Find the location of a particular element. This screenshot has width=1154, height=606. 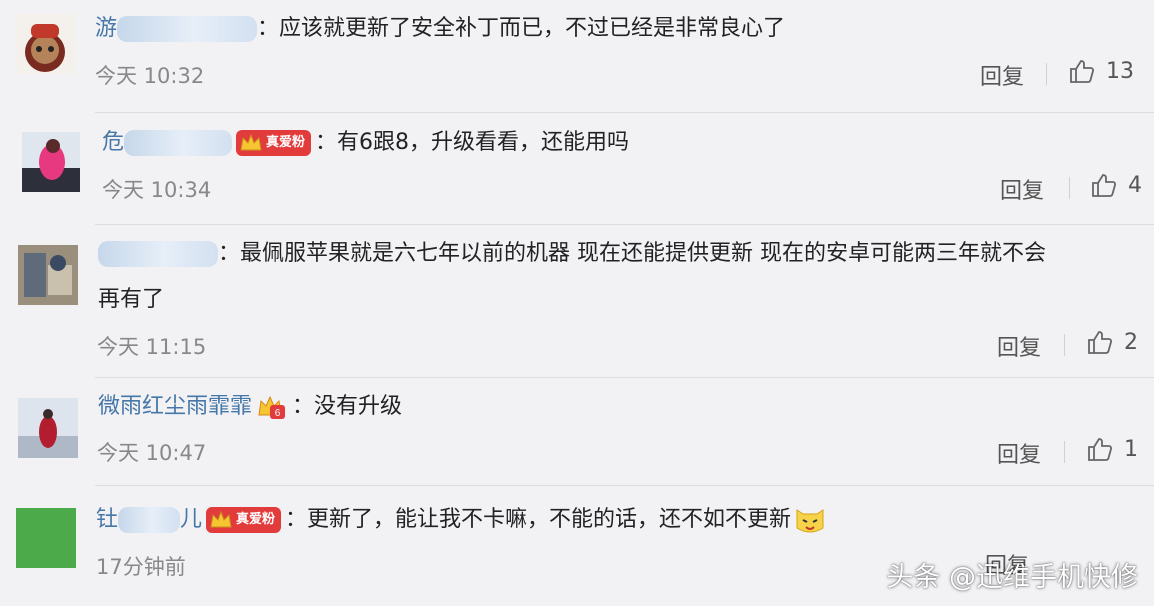

comment-text: ：有6跟8，升级看看，还能用吗 is located at coordinates (472, 142).